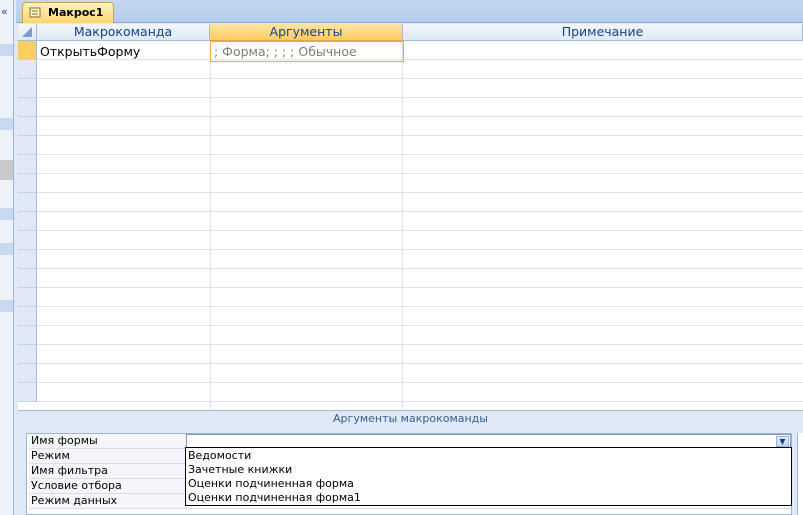 The width and height of the screenshot is (803, 515). I want to click on macro-scroll-icon, so click(35, 12).